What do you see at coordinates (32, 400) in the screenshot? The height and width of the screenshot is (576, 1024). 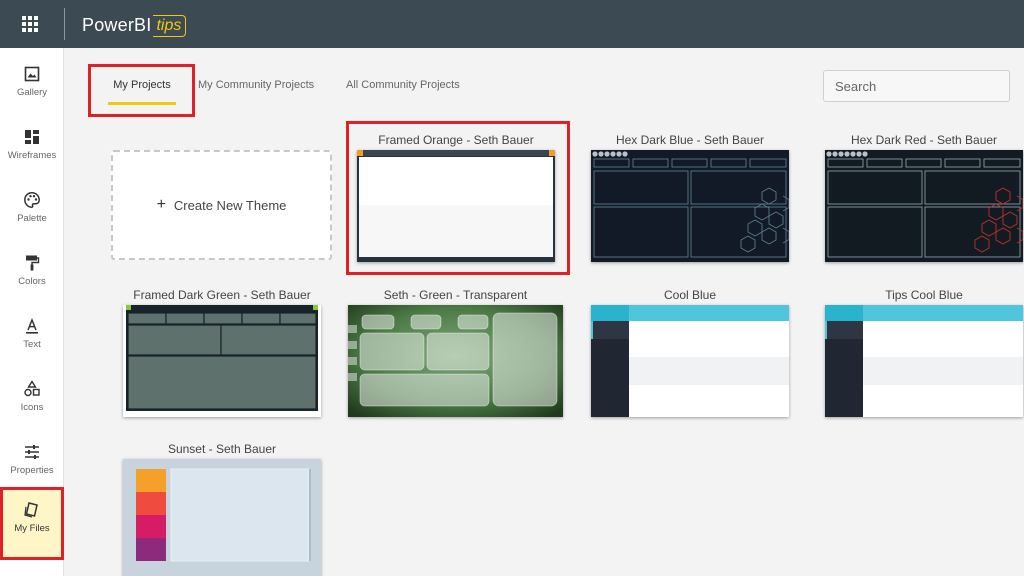 I see `sidebar-item-icons: Icons` at bounding box center [32, 400].